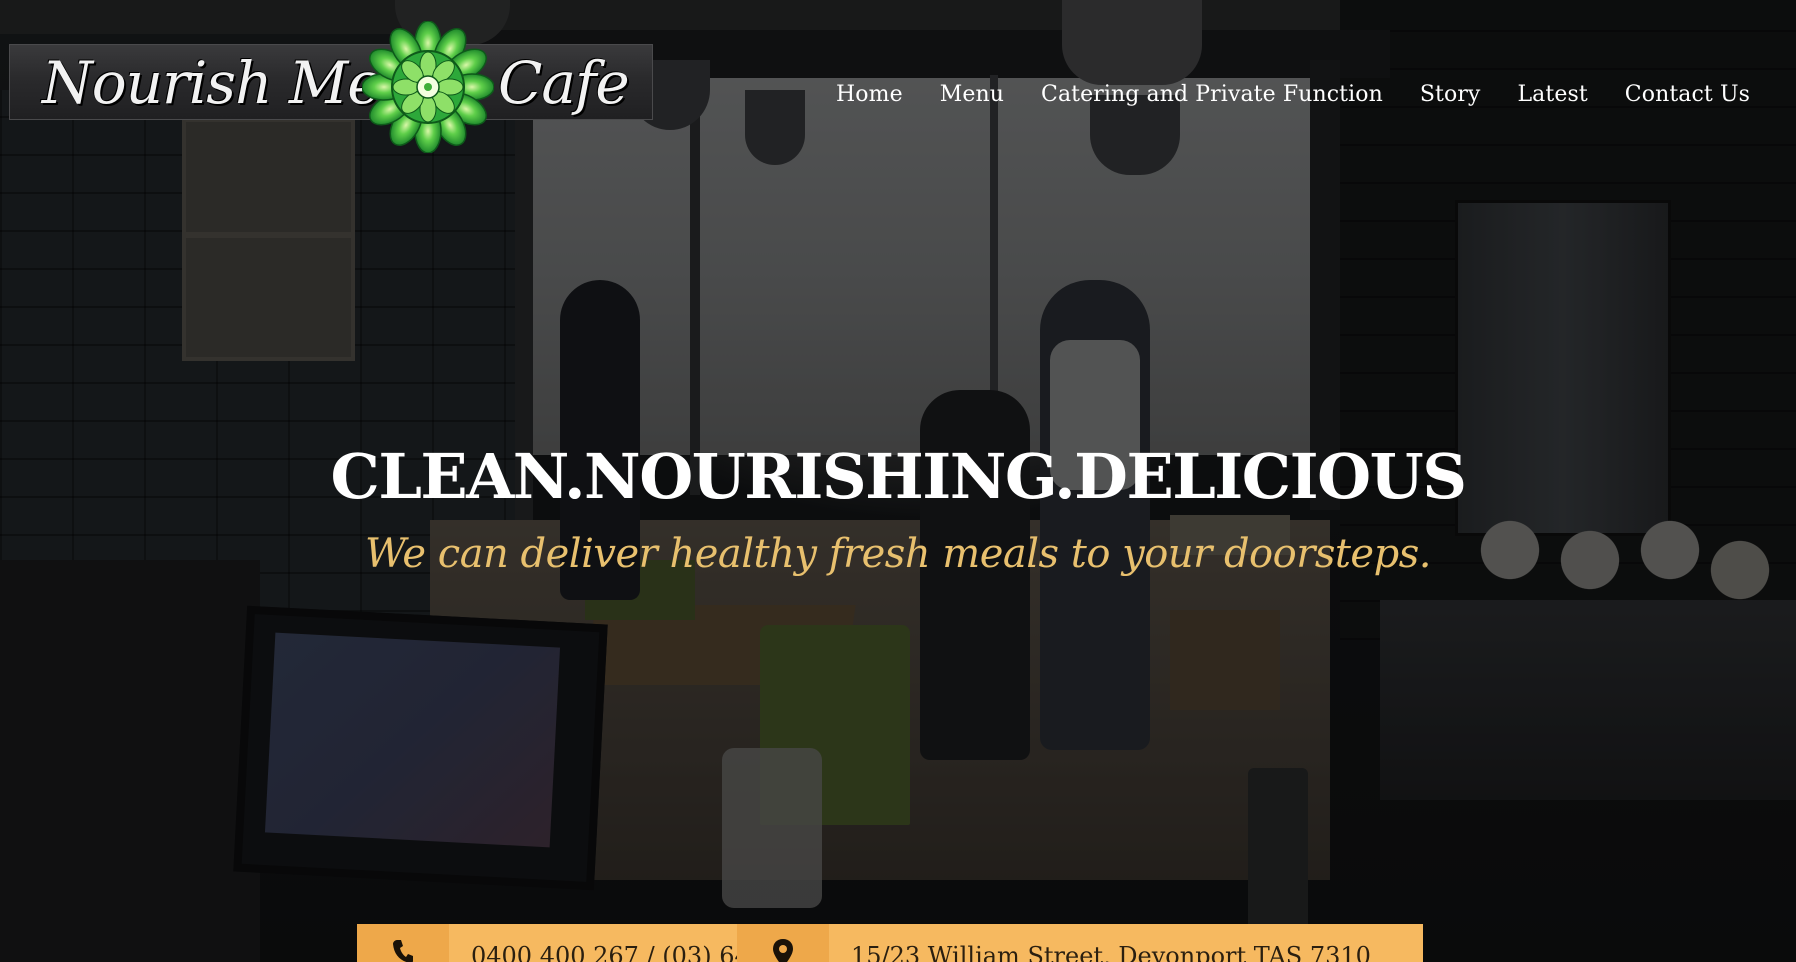 Image resolution: width=1796 pixels, height=962 pixels. Describe the element at coordinates (783, 950) in the screenshot. I see `map-pin-icon` at that location.